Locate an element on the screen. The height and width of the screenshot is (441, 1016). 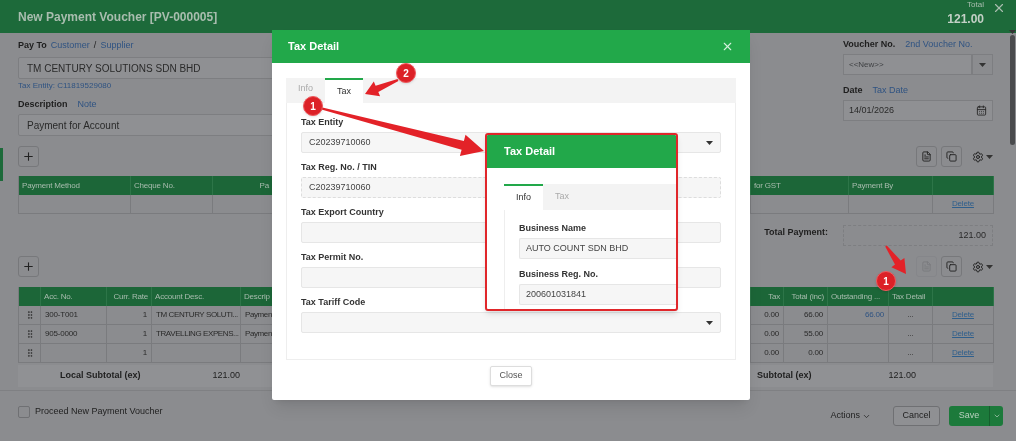
total-payment-label: Total Payment: is located at coordinates (796, 232).